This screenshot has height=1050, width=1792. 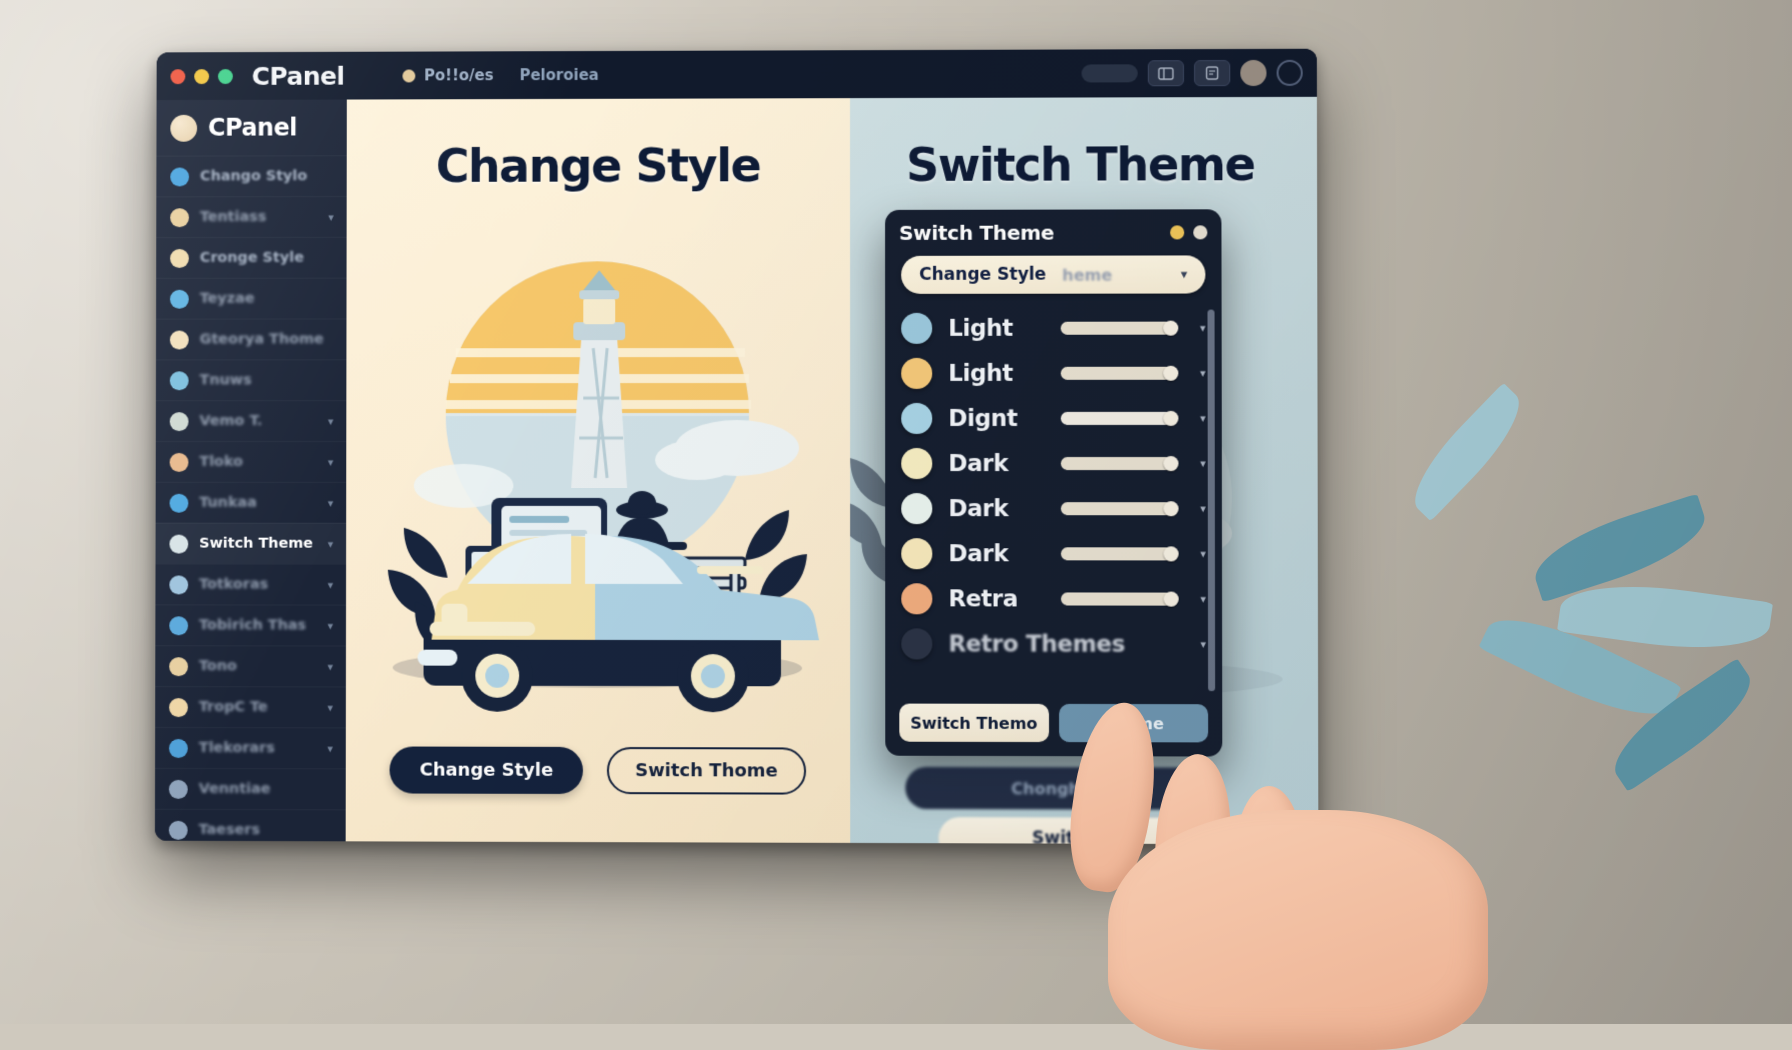 What do you see at coordinates (996, 599) in the screenshot?
I see `theme-name: Retra` at bounding box center [996, 599].